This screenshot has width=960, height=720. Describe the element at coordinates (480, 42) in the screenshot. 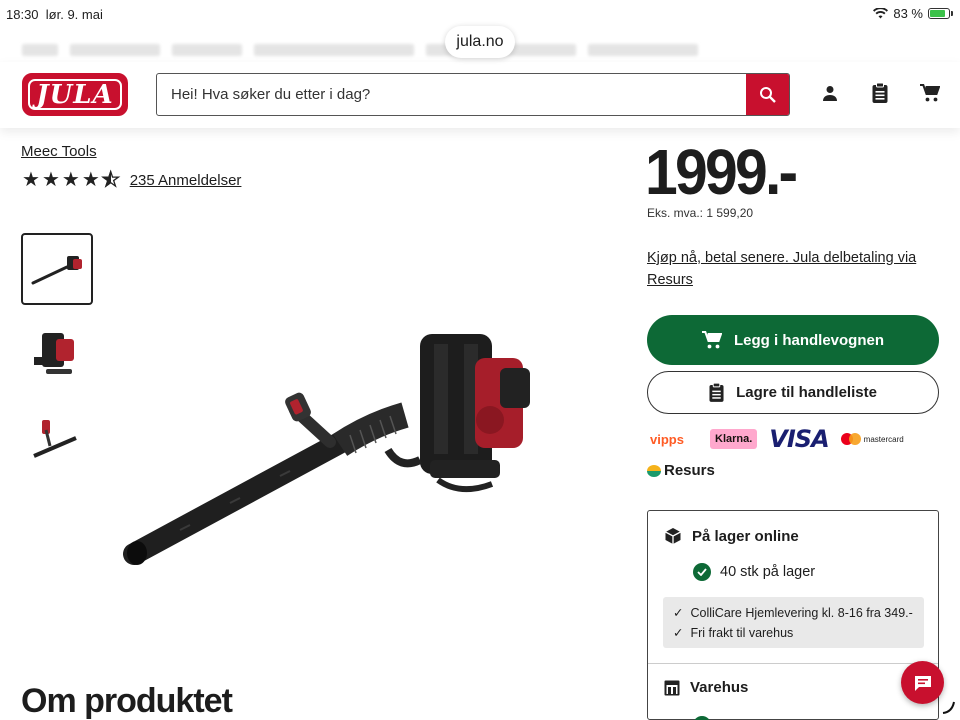

I see `url-pill: jula.no` at that location.